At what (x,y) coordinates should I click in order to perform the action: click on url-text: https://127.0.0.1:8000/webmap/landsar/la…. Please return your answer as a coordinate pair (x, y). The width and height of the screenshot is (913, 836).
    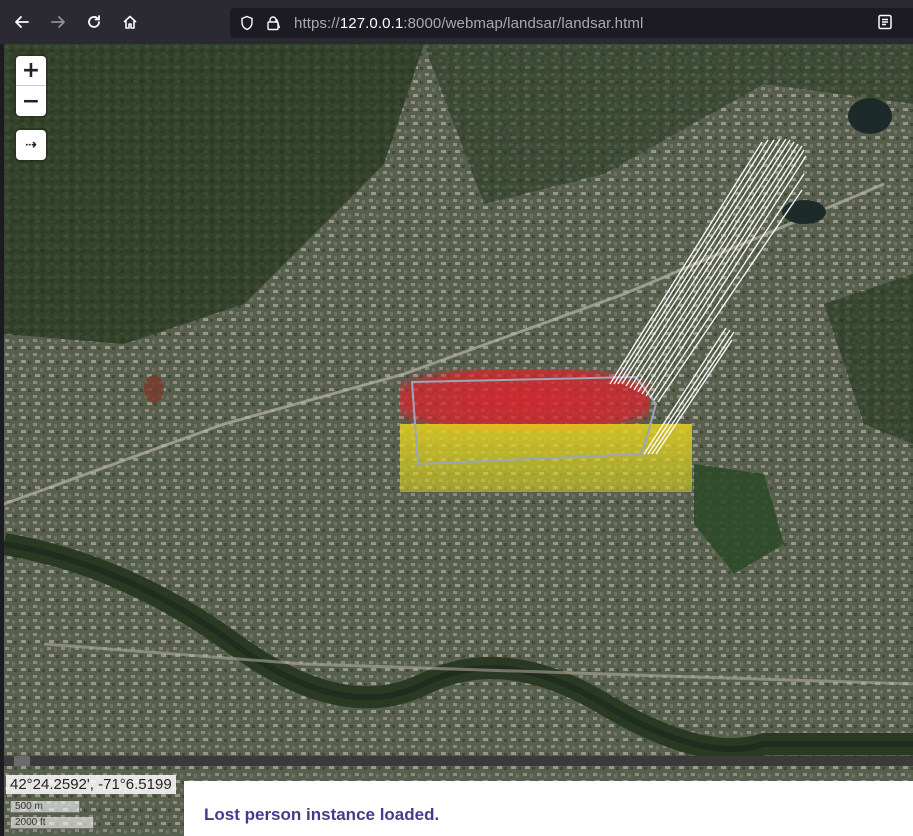
    Looking at the image, I should click on (468, 23).